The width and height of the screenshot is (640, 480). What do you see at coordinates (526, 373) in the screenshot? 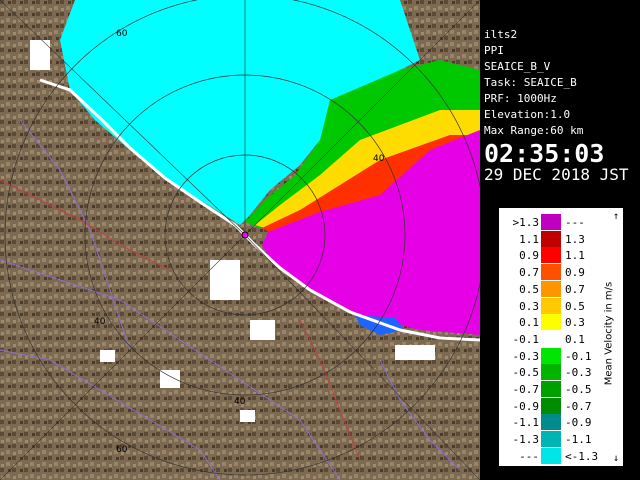
I see `legend-low-value: -0.5` at bounding box center [526, 373].